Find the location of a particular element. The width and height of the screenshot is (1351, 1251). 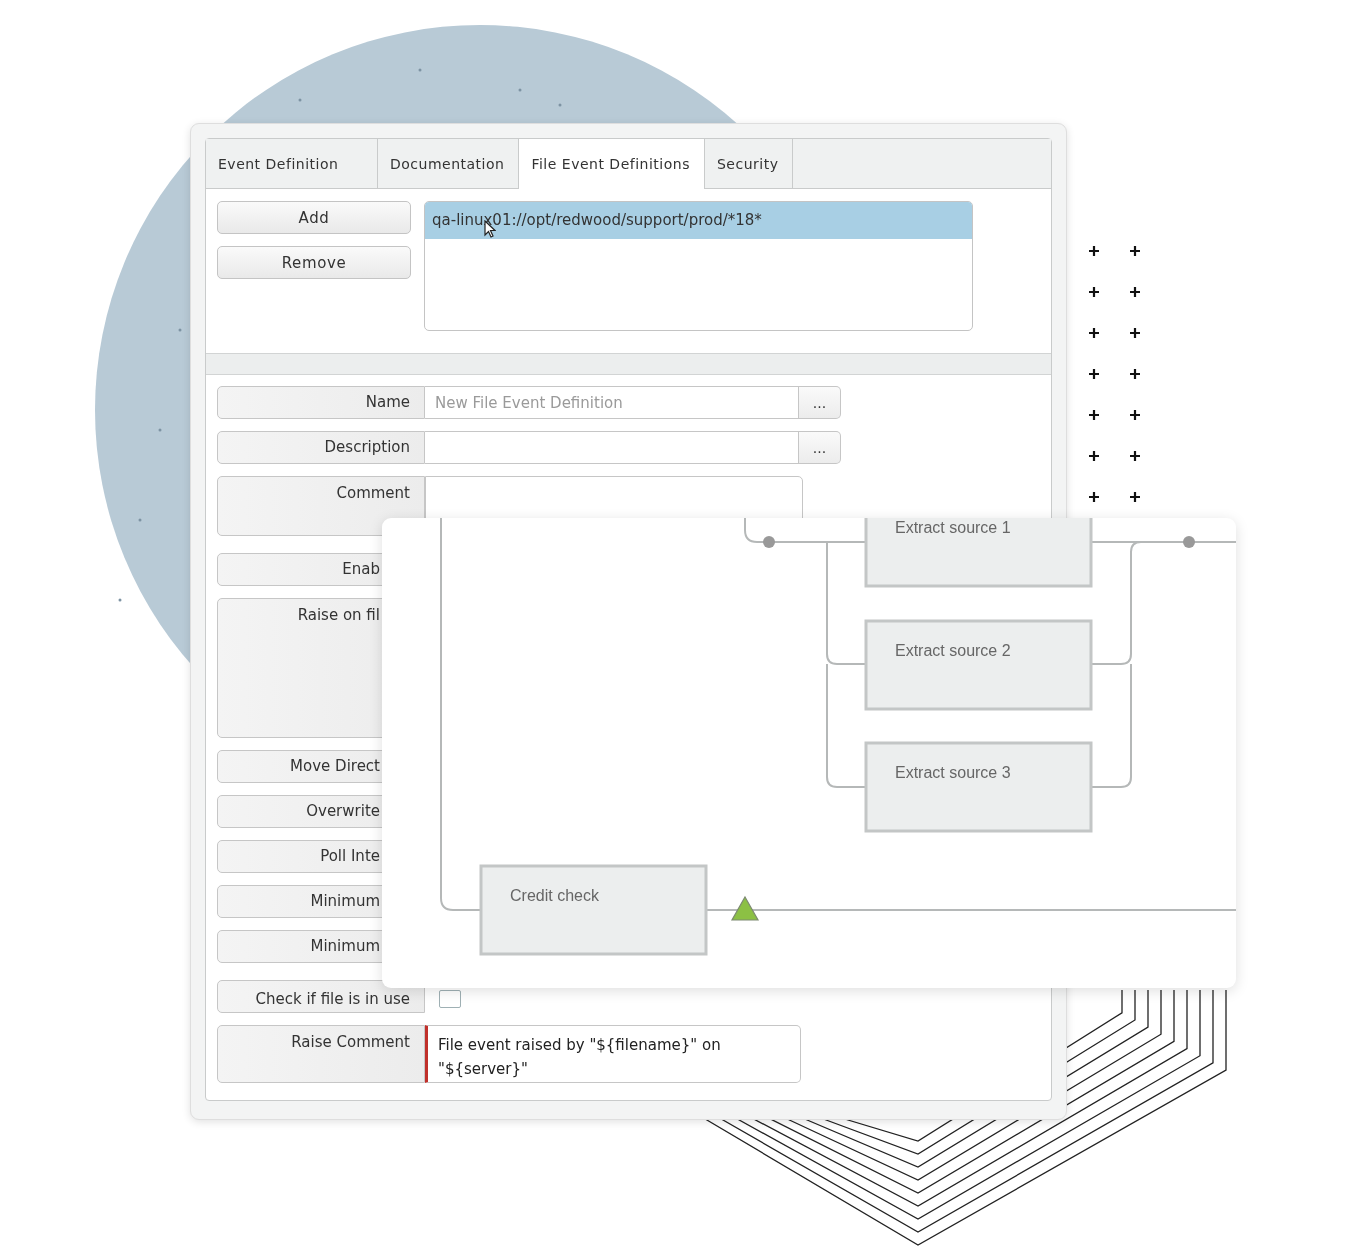

text-field: New File Event Definition is located at coordinates (612, 402).